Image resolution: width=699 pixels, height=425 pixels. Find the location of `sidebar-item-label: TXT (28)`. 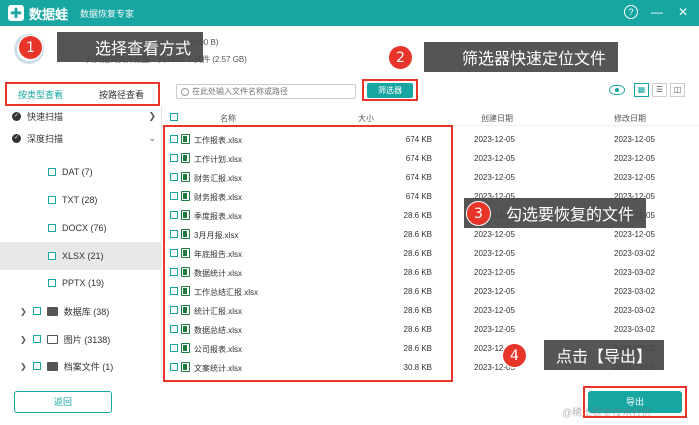

sidebar-item-label: TXT (28) is located at coordinates (80, 200).